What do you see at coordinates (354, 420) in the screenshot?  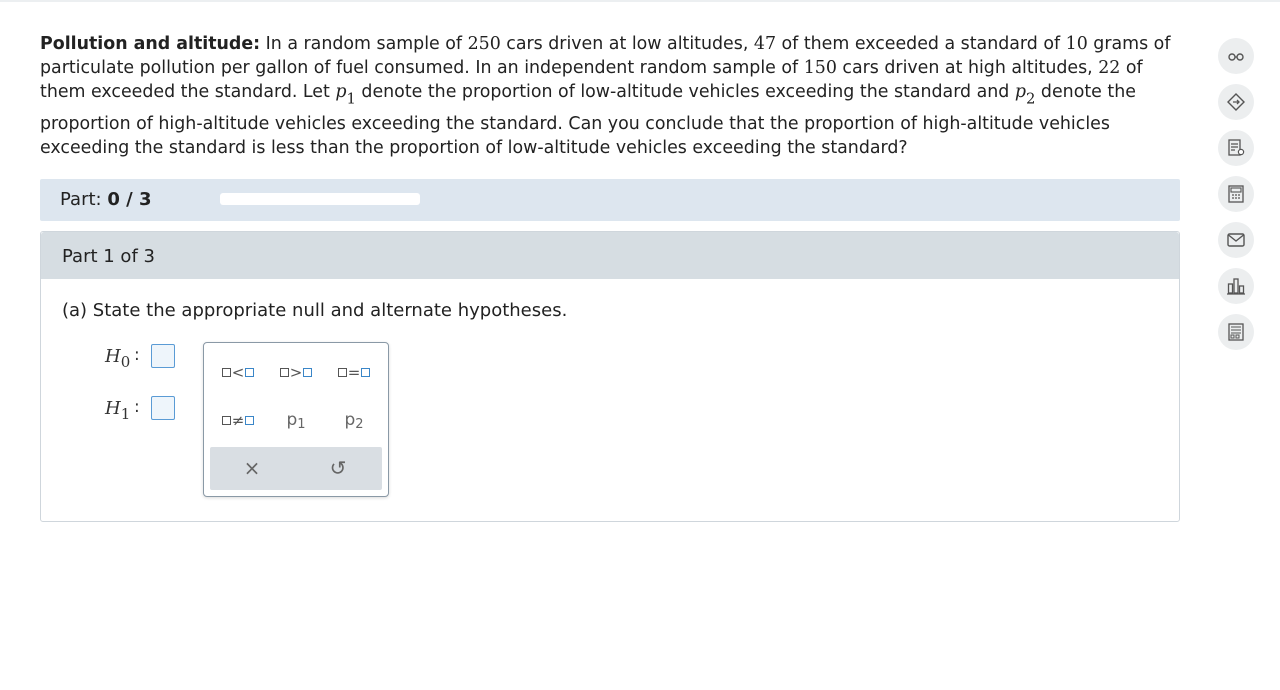 I see `p2-button: p2` at bounding box center [354, 420].